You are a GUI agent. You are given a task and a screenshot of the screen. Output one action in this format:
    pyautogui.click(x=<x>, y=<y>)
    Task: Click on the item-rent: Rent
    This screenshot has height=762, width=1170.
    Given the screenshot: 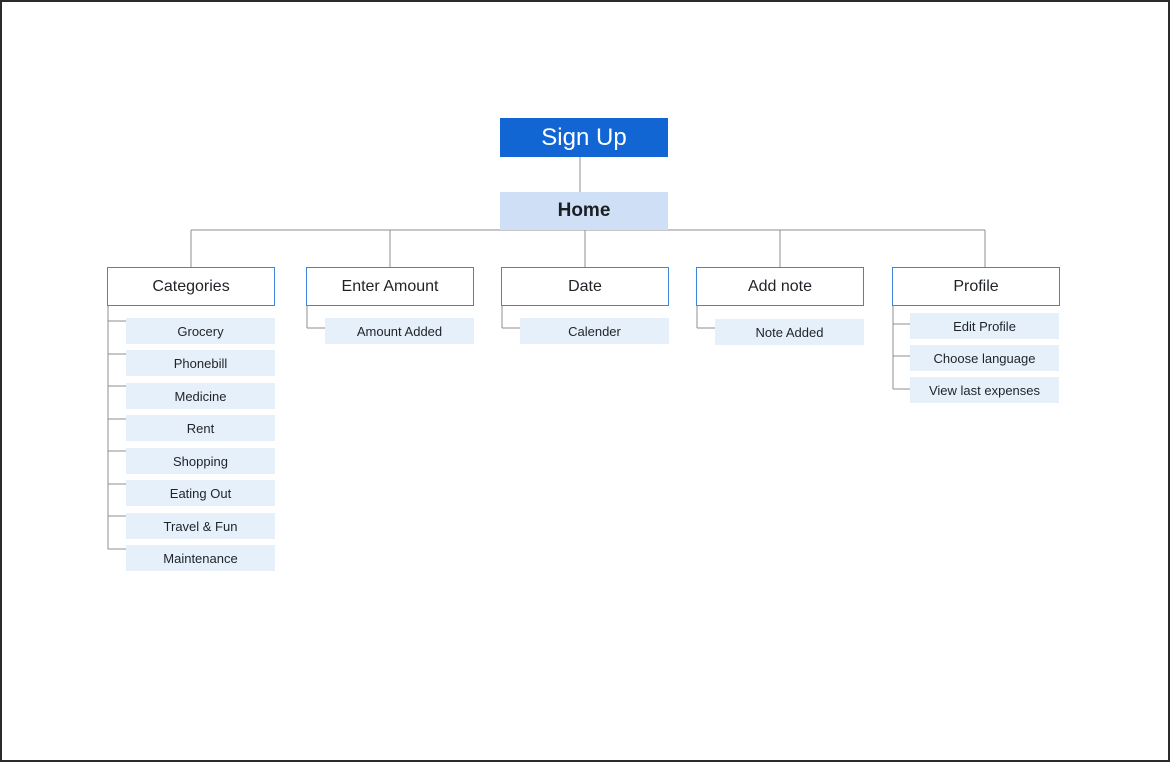 What is the action you would take?
    pyautogui.click(x=200, y=428)
    